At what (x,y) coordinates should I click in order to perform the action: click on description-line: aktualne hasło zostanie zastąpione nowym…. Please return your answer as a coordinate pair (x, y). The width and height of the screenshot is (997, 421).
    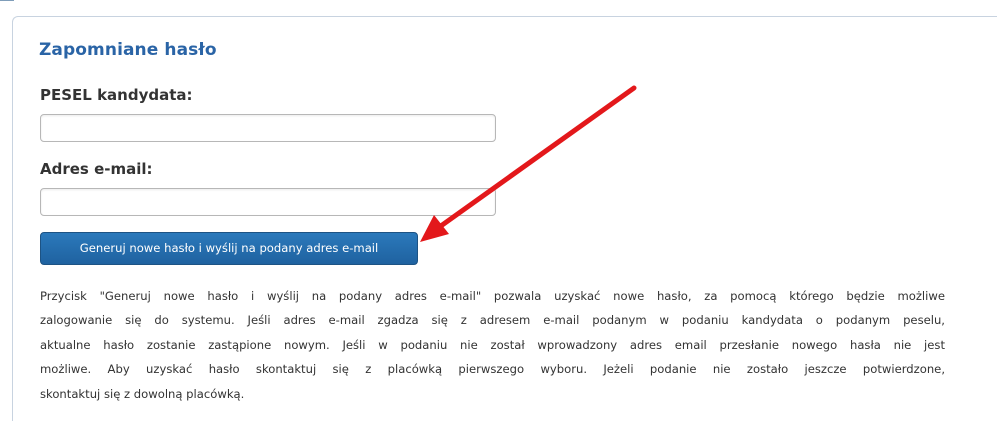
    Looking at the image, I should click on (492, 344).